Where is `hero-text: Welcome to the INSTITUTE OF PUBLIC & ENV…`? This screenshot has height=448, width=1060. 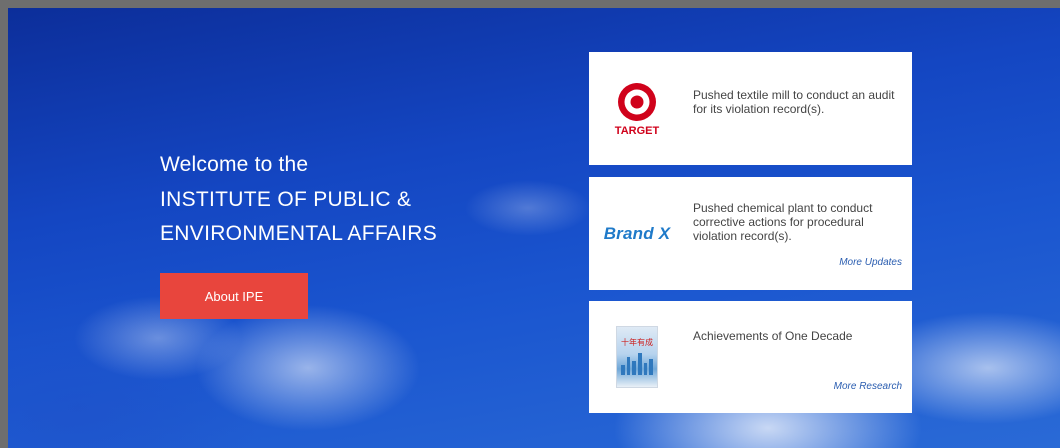 hero-text: Welcome to the INSTITUTE OF PUBLIC & ENV… is located at coordinates (298, 202).